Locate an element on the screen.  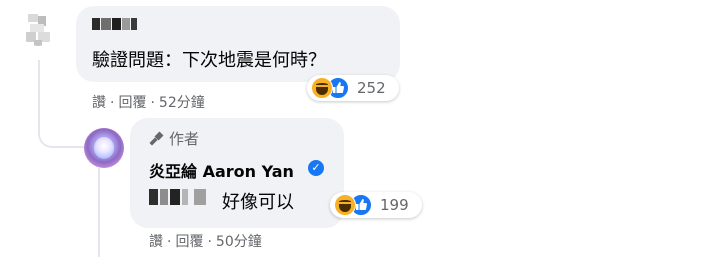
verified-badge-icon: ✓ is located at coordinates (316, 168).